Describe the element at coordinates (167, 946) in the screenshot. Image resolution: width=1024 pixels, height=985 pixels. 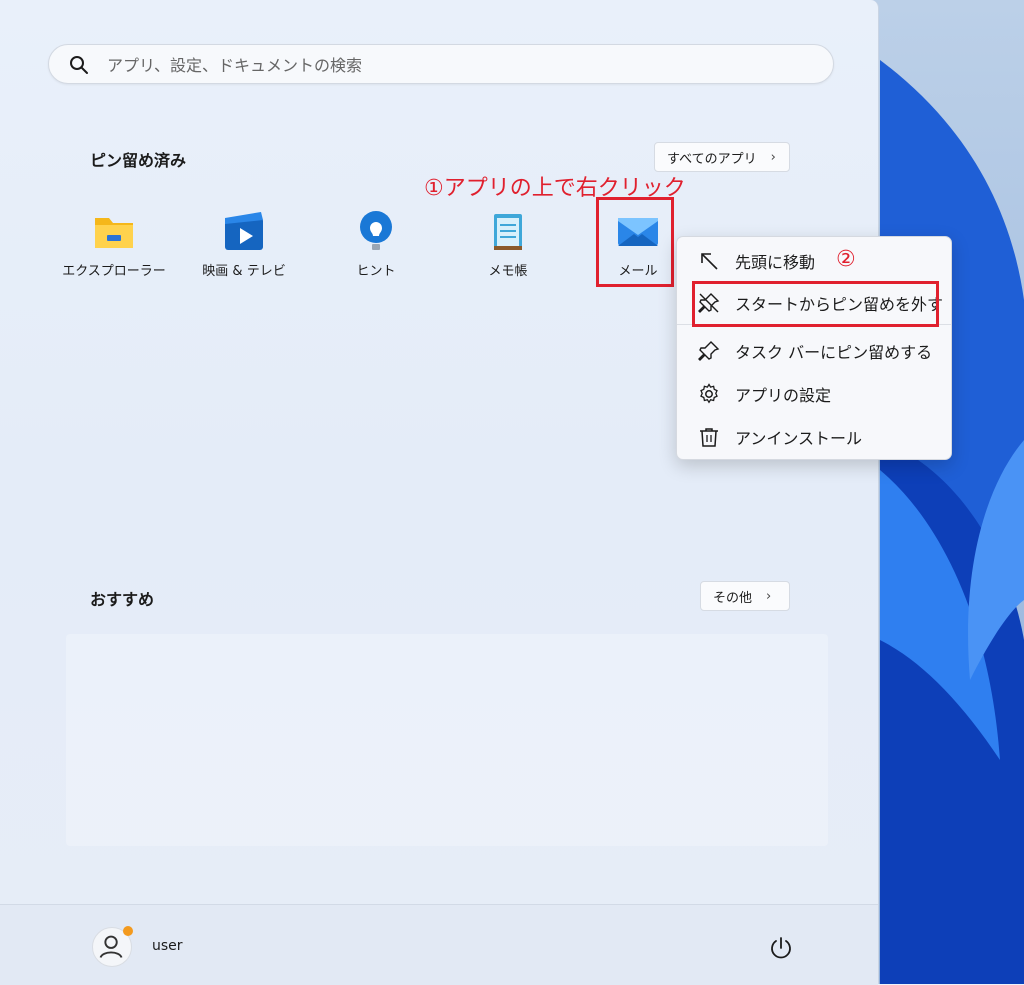
I see `username-label: user` at that location.